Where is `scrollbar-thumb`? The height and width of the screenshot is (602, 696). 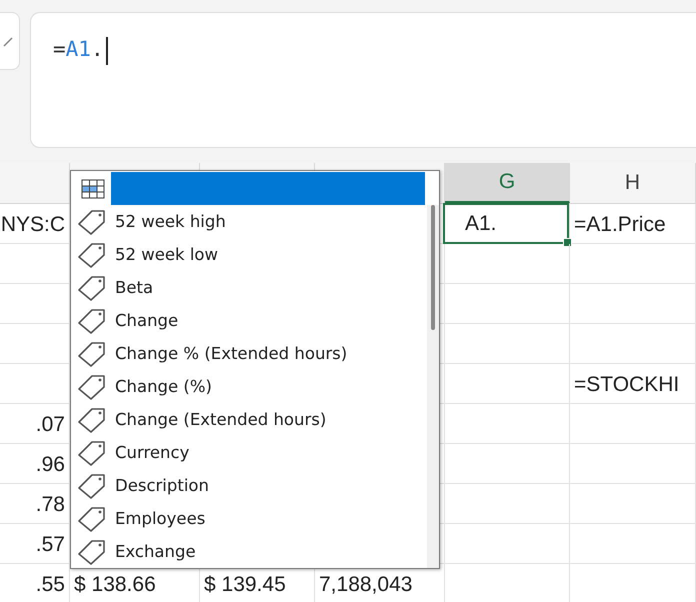
scrollbar-thumb is located at coordinates (433, 267).